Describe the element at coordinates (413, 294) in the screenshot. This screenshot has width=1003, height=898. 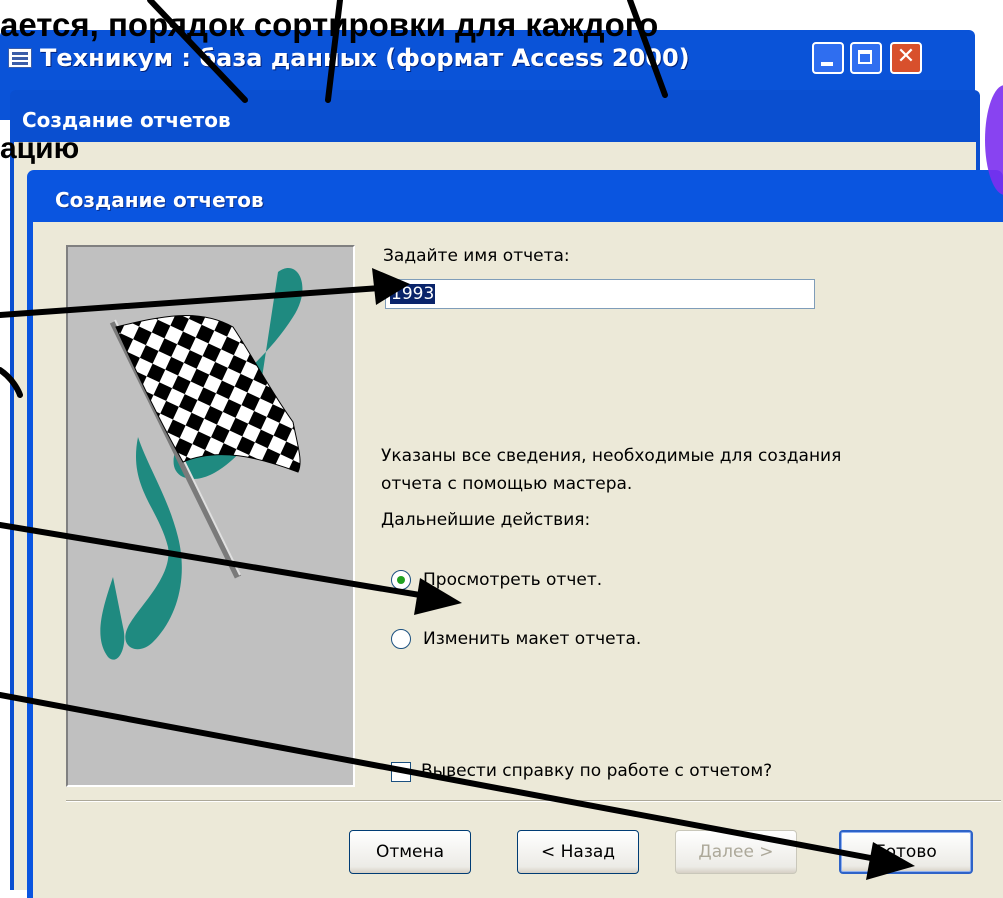
I see `report-name-value: 1993` at that location.